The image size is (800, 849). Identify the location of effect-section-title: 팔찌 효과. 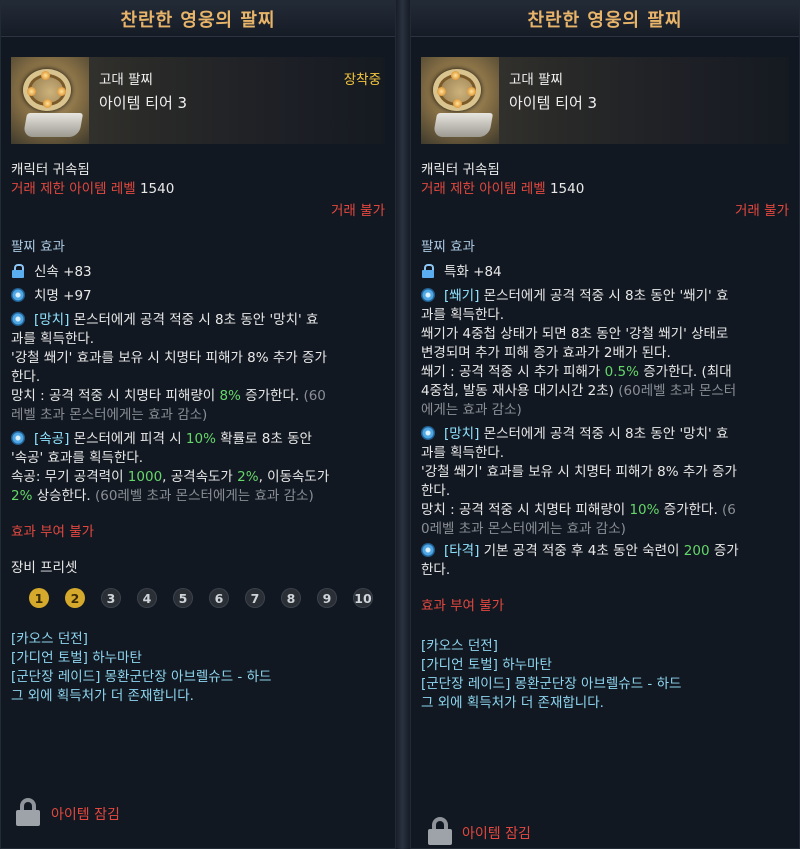
(448, 247).